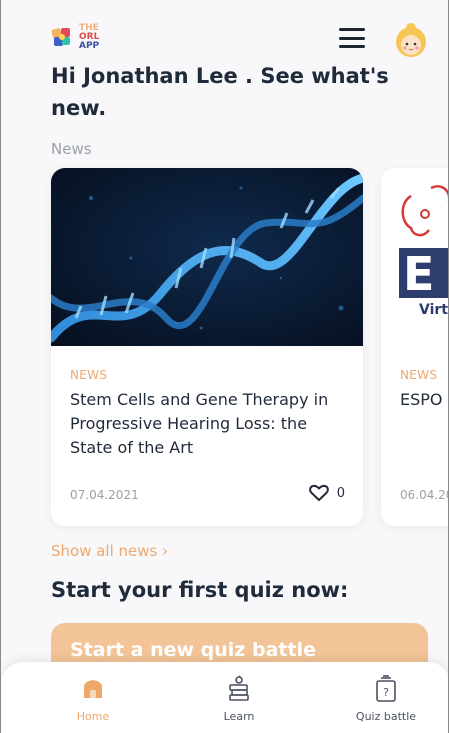 Image resolution: width=449 pixels, height=733 pixels. I want to click on nav-quiz-battle: ? Quiz battle, so click(386, 699).